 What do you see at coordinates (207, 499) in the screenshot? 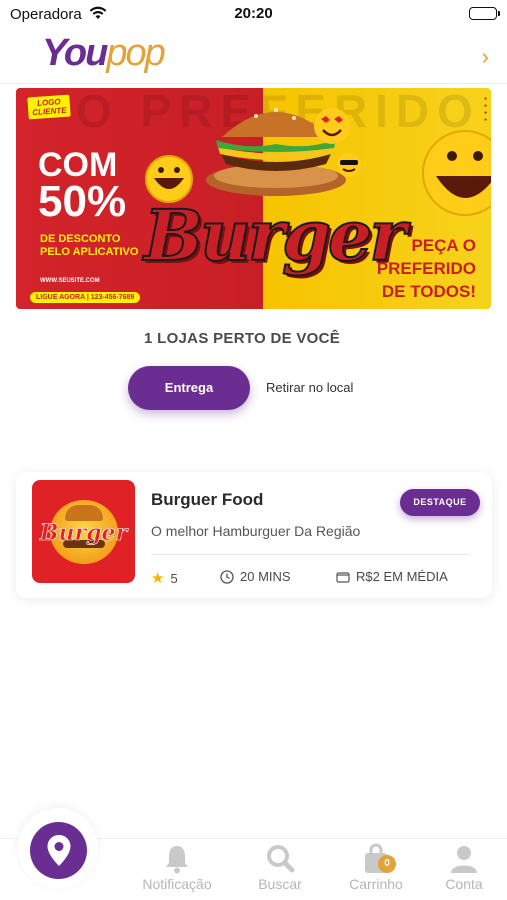
I see `store-name: Burguer Food` at bounding box center [207, 499].